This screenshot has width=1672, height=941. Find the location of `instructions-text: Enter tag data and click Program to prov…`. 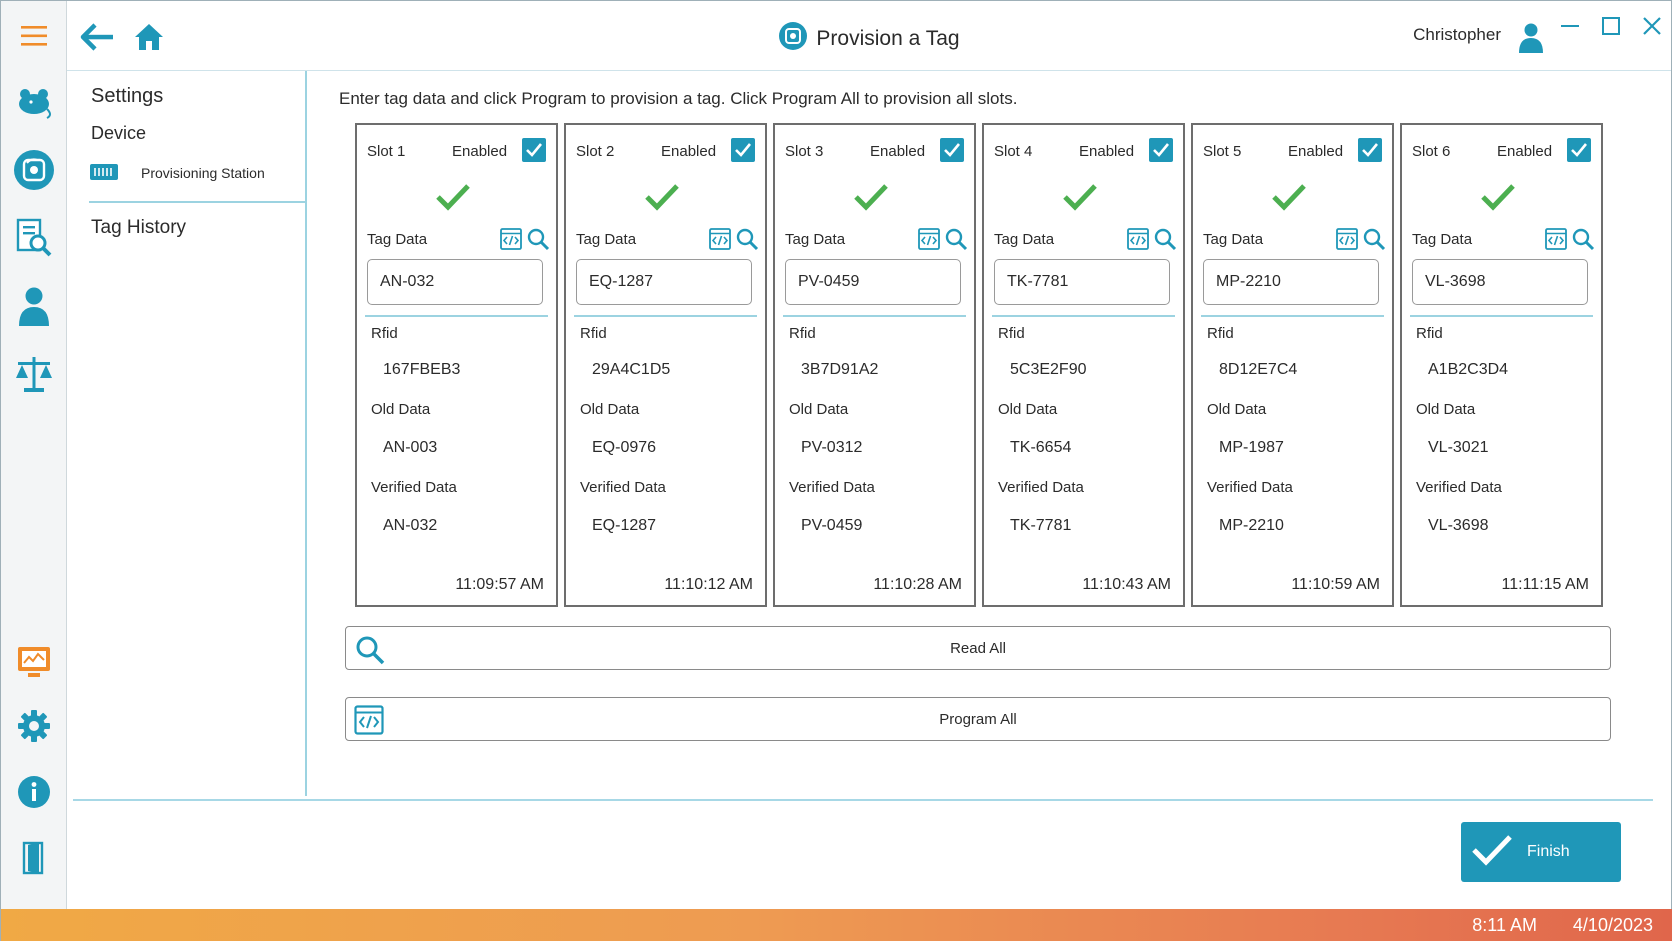

instructions-text: Enter tag data and click Program to prov… is located at coordinates (678, 98).